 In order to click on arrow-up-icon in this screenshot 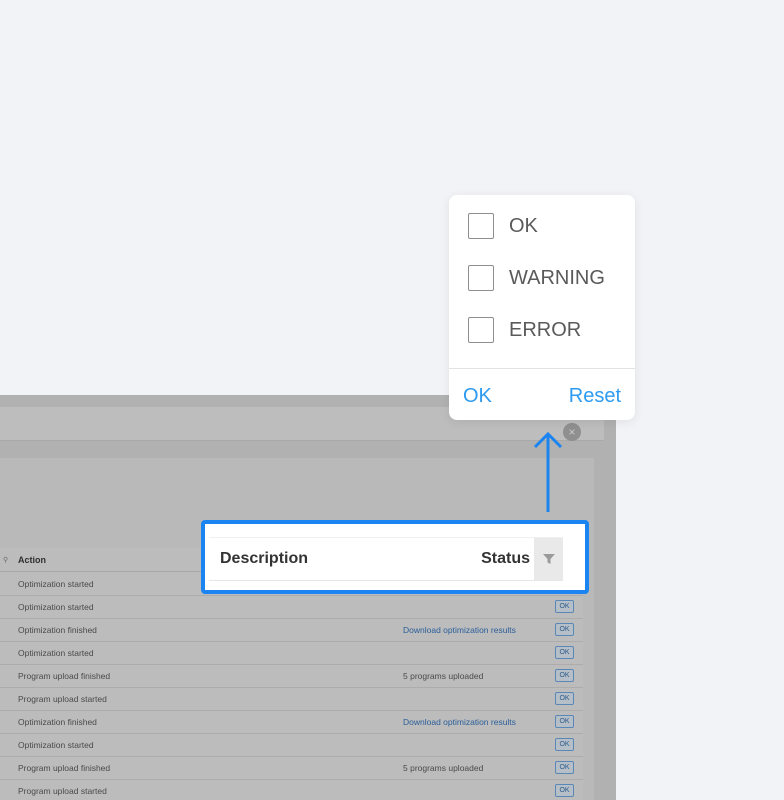, I will do `click(548, 471)`.